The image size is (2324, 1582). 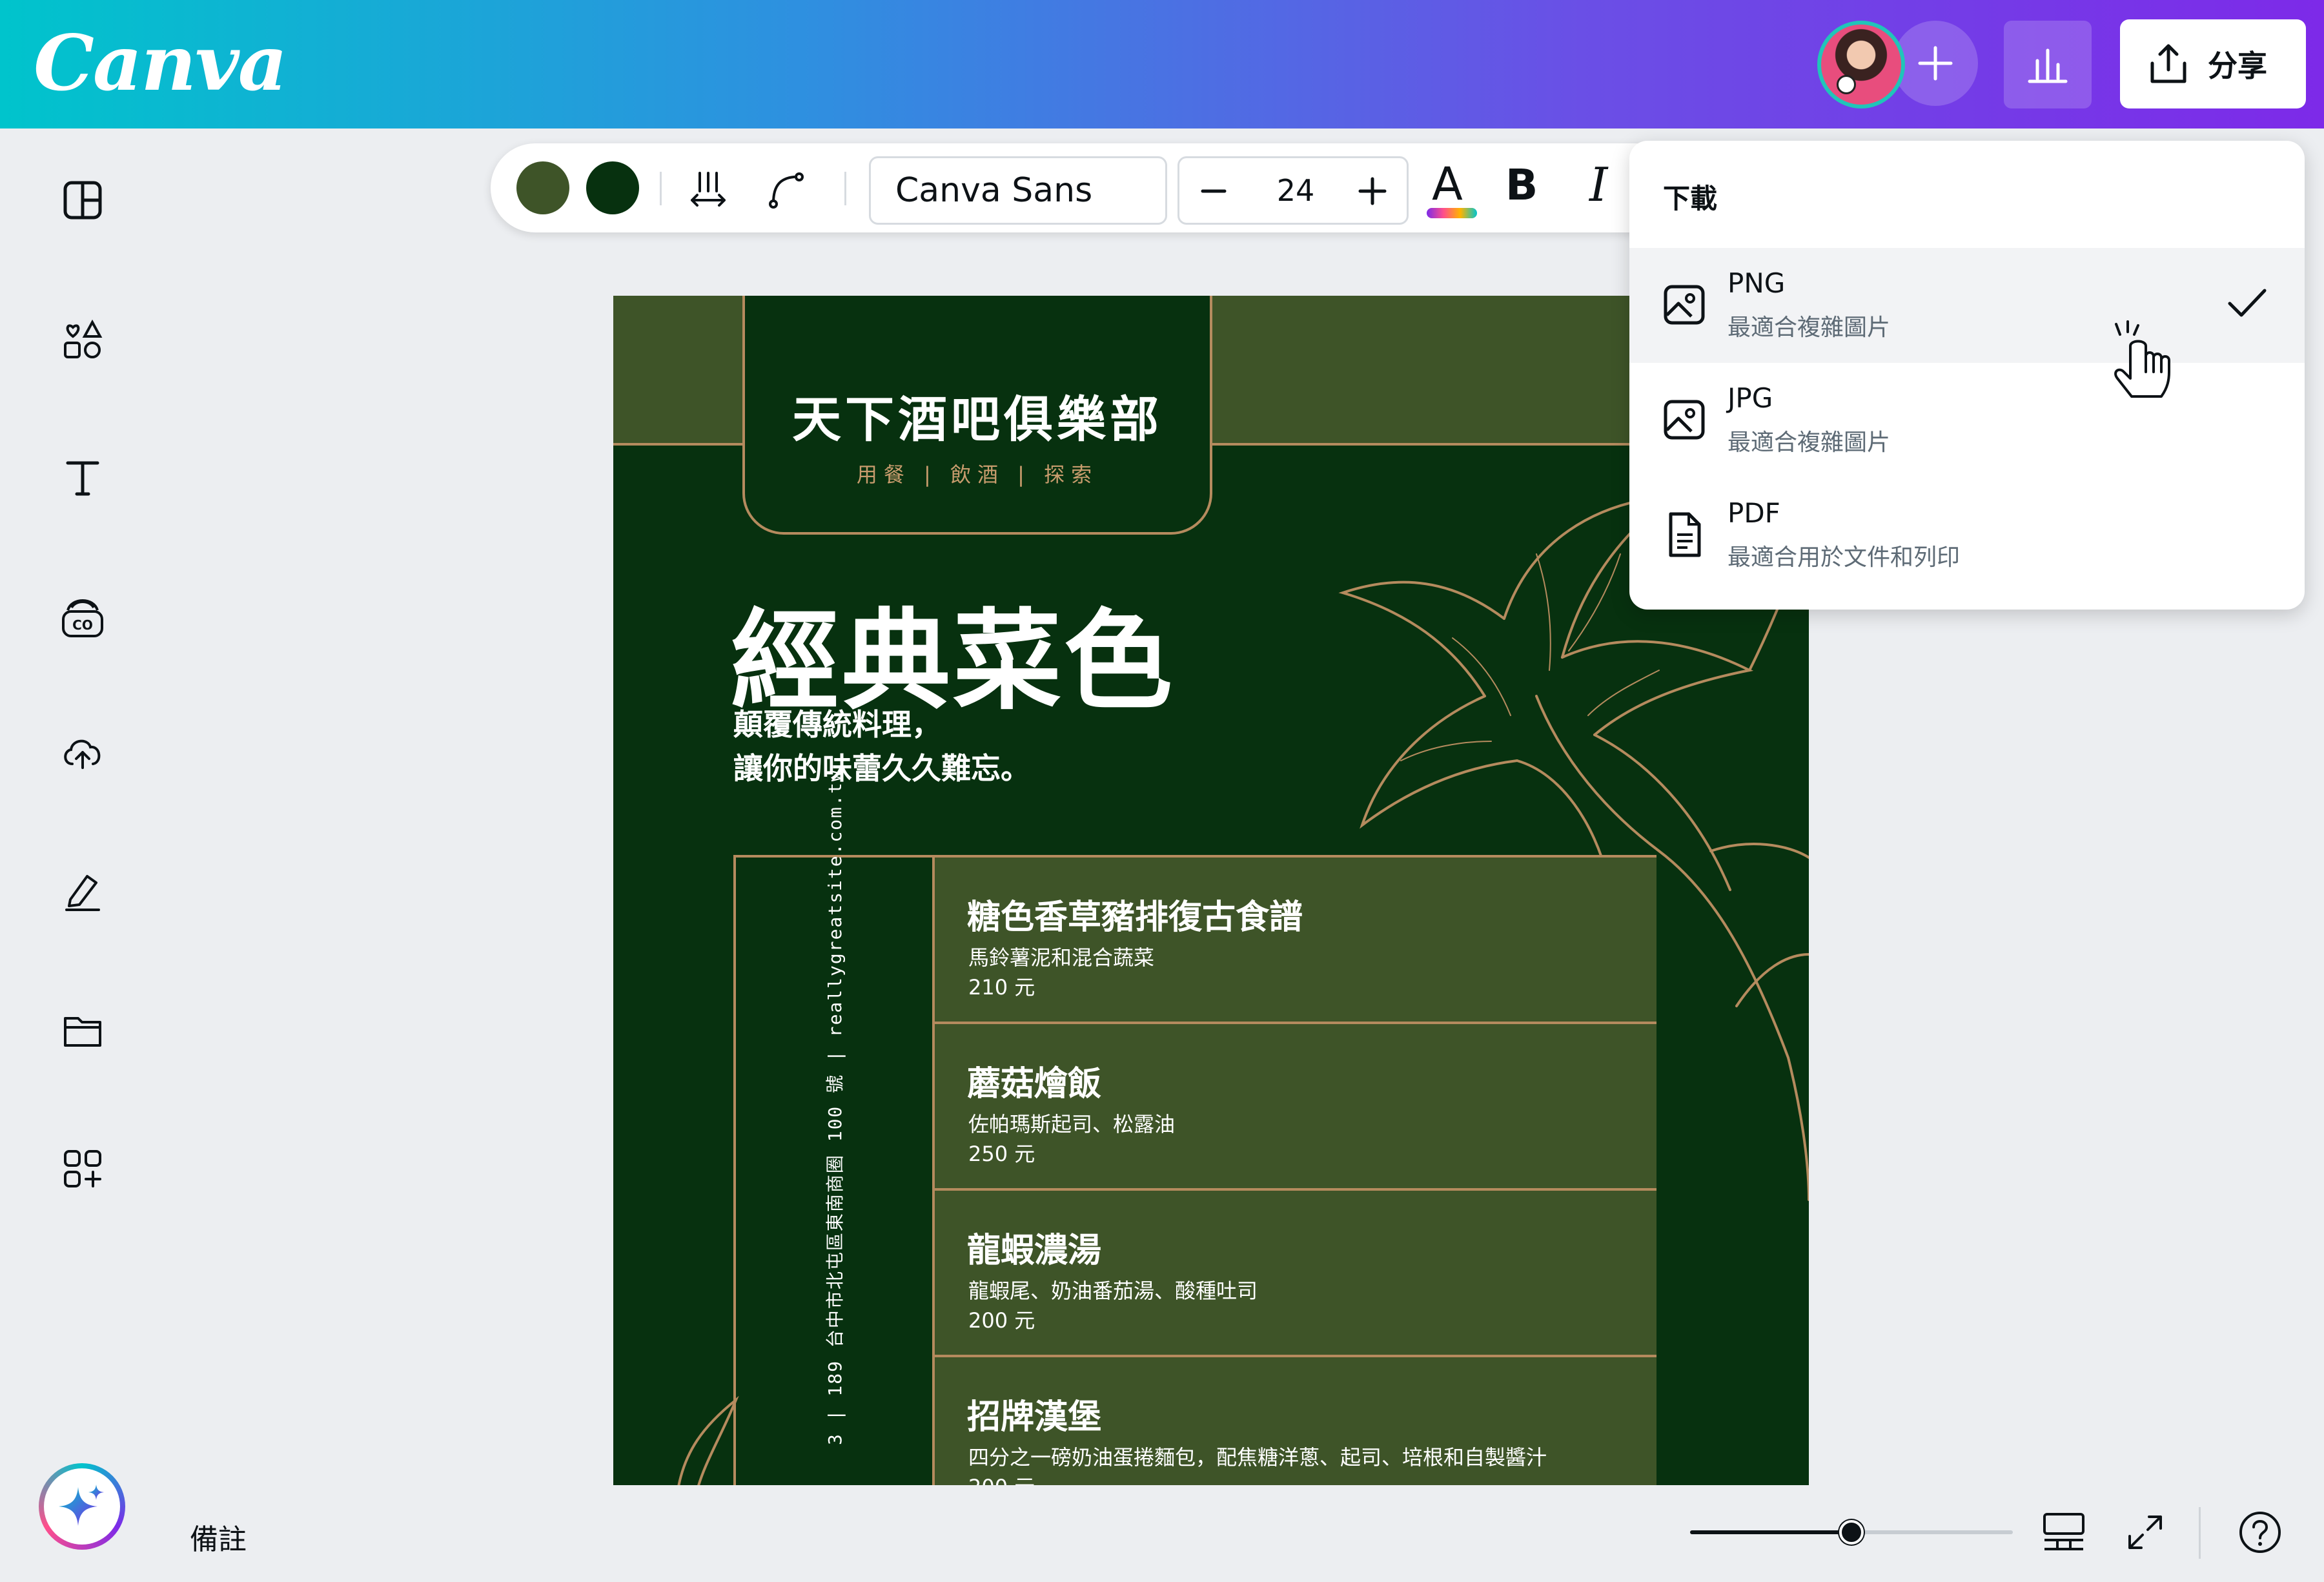 What do you see at coordinates (1967, 305) in the screenshot?
I see `download-option-png: PNG 最適合複雜圖片` at bounding box center [1967, 305].